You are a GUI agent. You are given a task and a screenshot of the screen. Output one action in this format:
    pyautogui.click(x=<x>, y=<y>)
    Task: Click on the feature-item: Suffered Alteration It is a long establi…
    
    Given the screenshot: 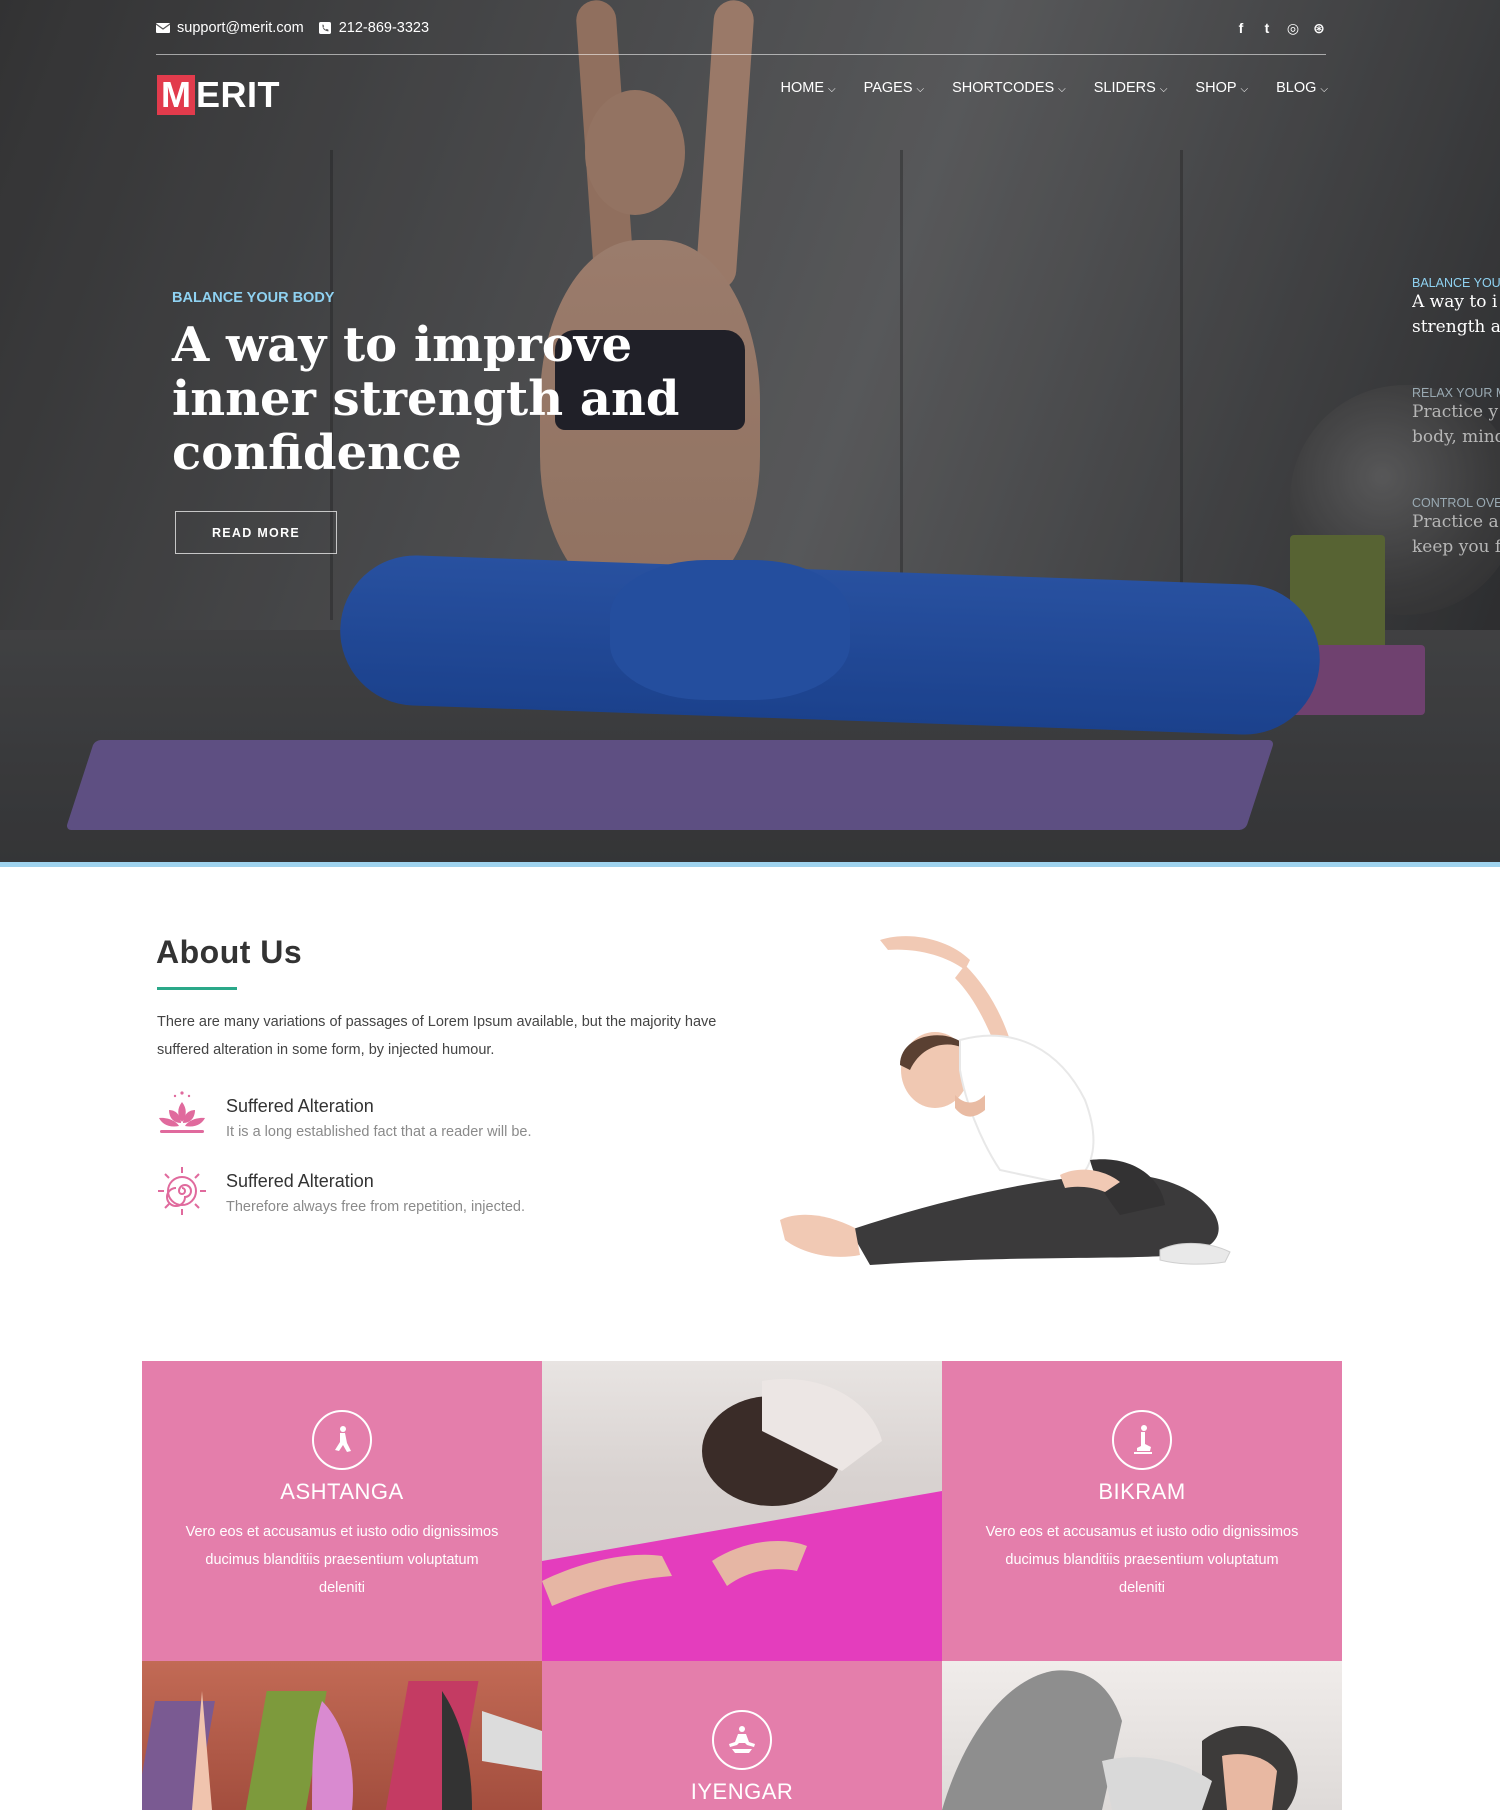 What is the action you would take?
    pyautogui.click(x=437, y=1120)
    